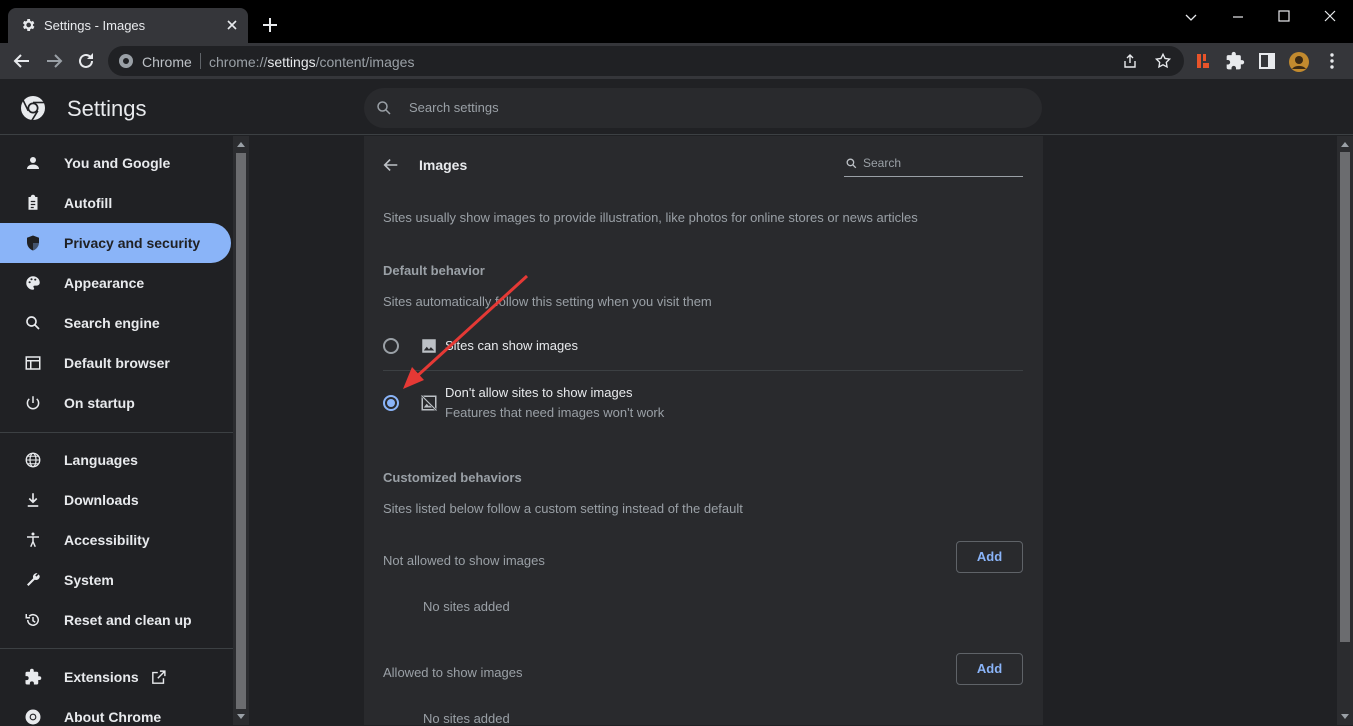 The height and width of the screenshot is (726, 1353). Describe the element at coordinates (443, 165) in the screenshot. I see `subpage-title: Images` at that location.